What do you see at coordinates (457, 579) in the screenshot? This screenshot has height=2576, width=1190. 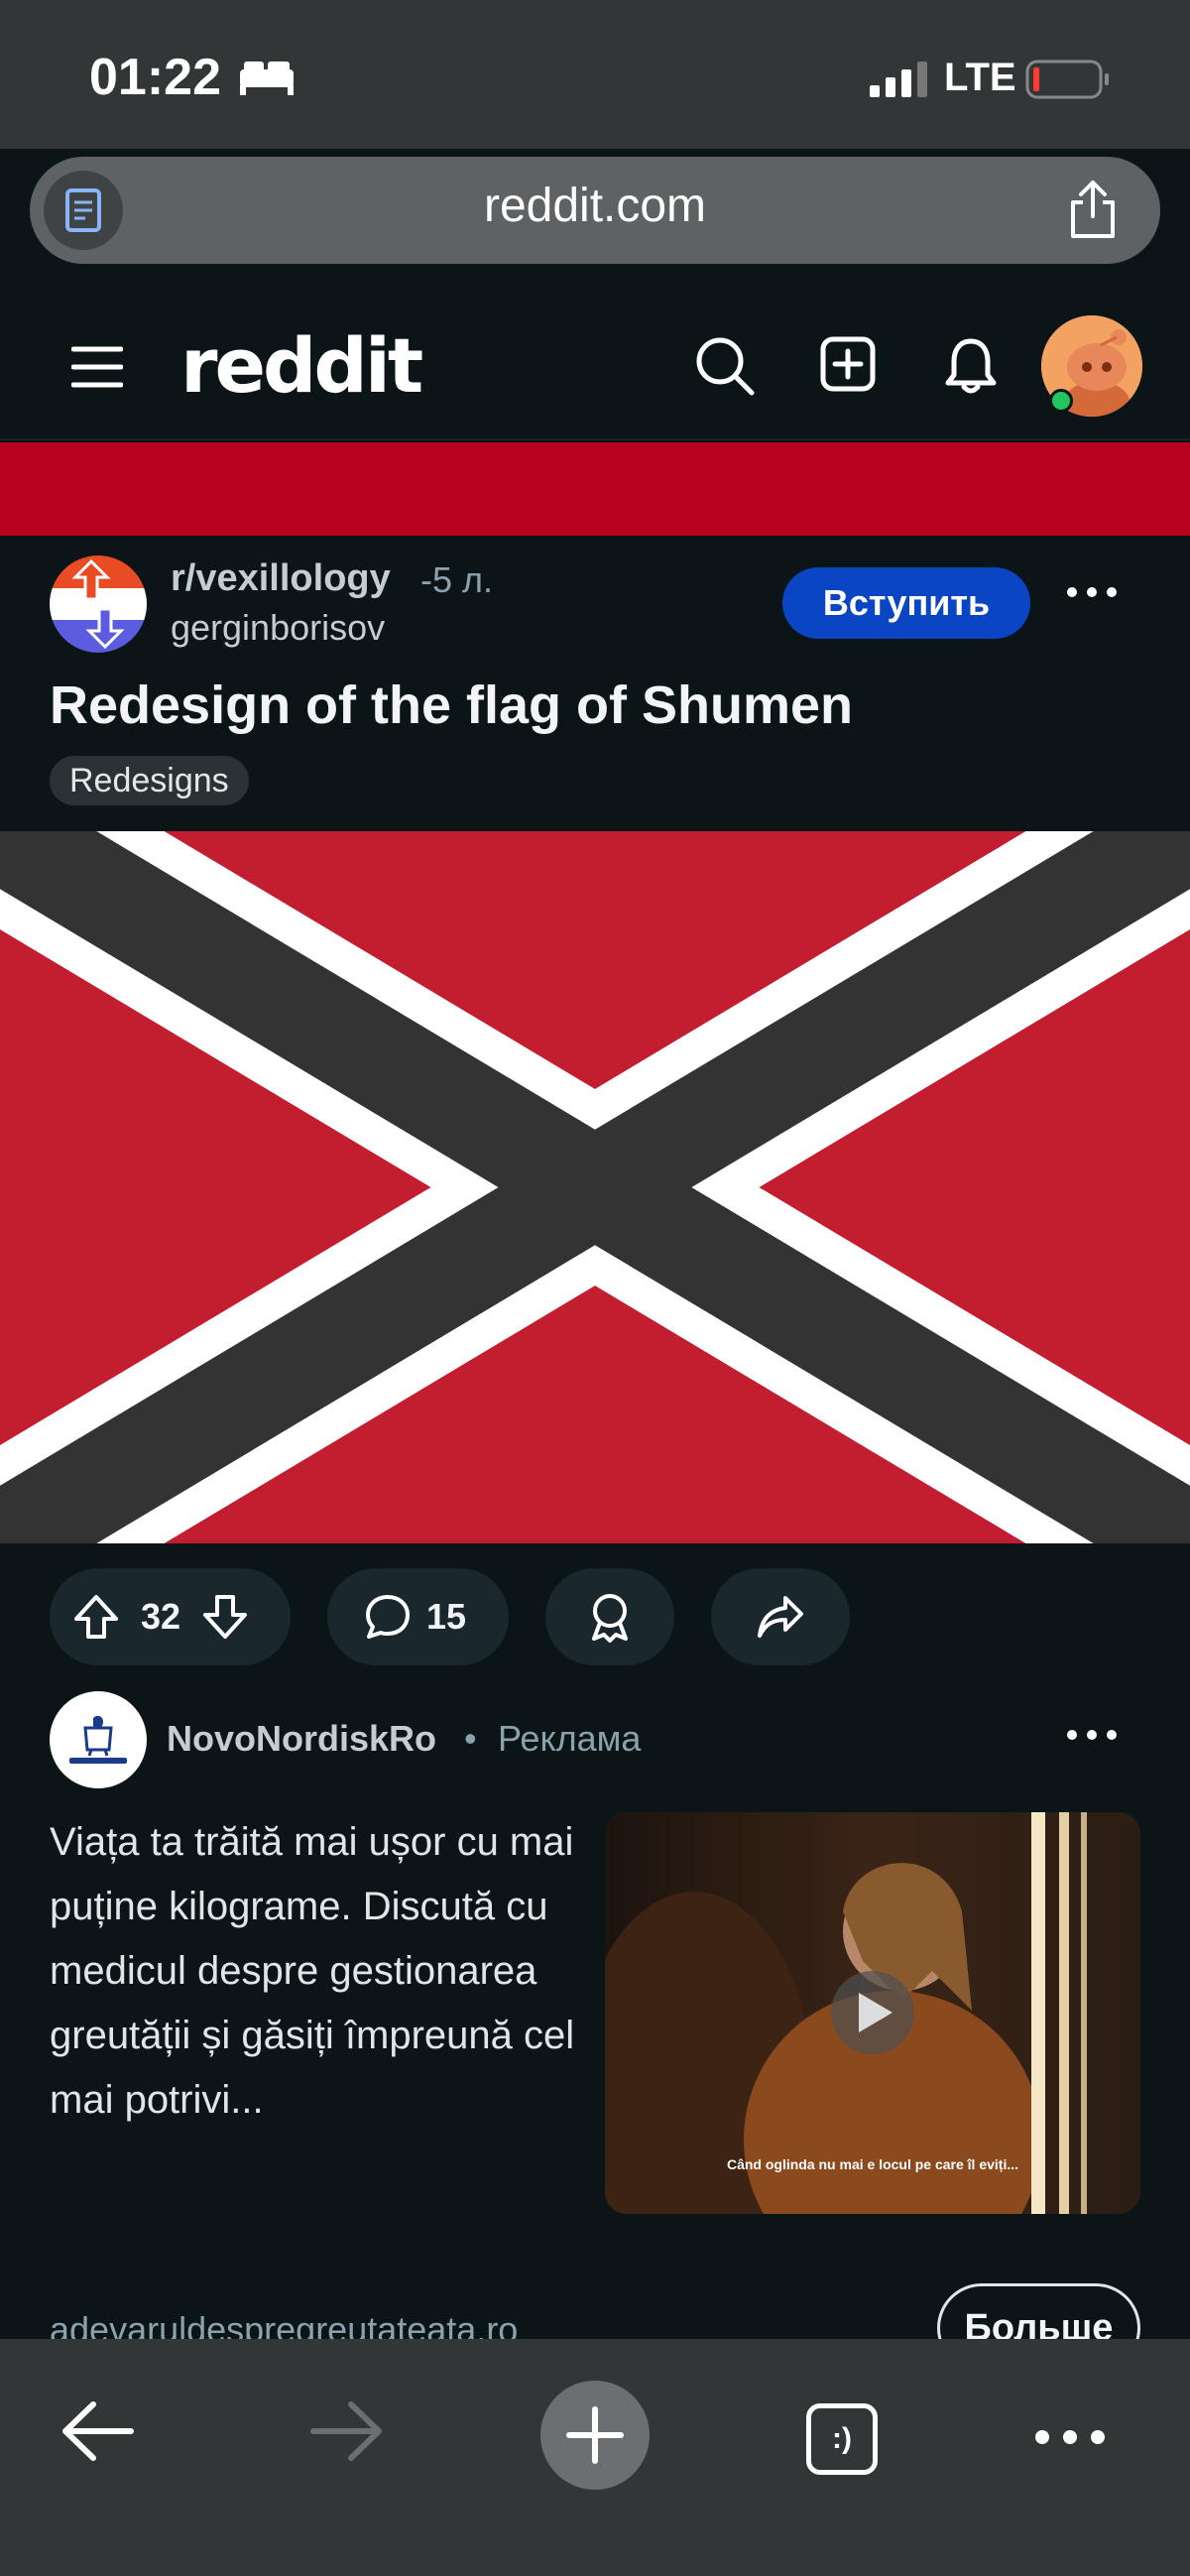 I see `post-age: -5 л.` at bounding box center [457, 579].